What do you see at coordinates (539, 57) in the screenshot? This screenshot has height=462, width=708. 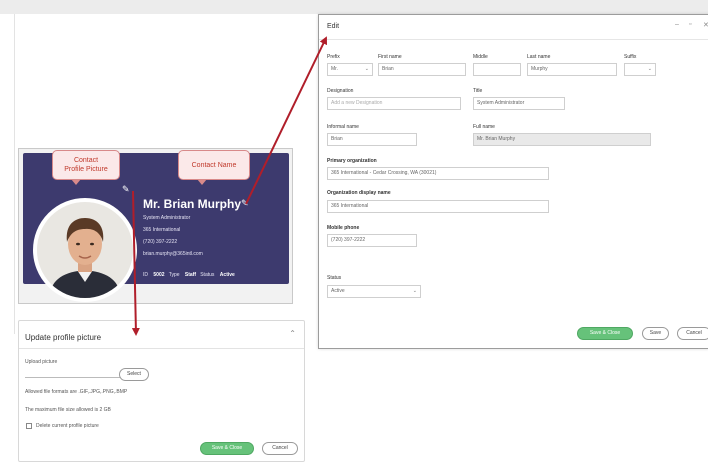 I see `last-name-label: Last name` at bounding box center [539, 57].